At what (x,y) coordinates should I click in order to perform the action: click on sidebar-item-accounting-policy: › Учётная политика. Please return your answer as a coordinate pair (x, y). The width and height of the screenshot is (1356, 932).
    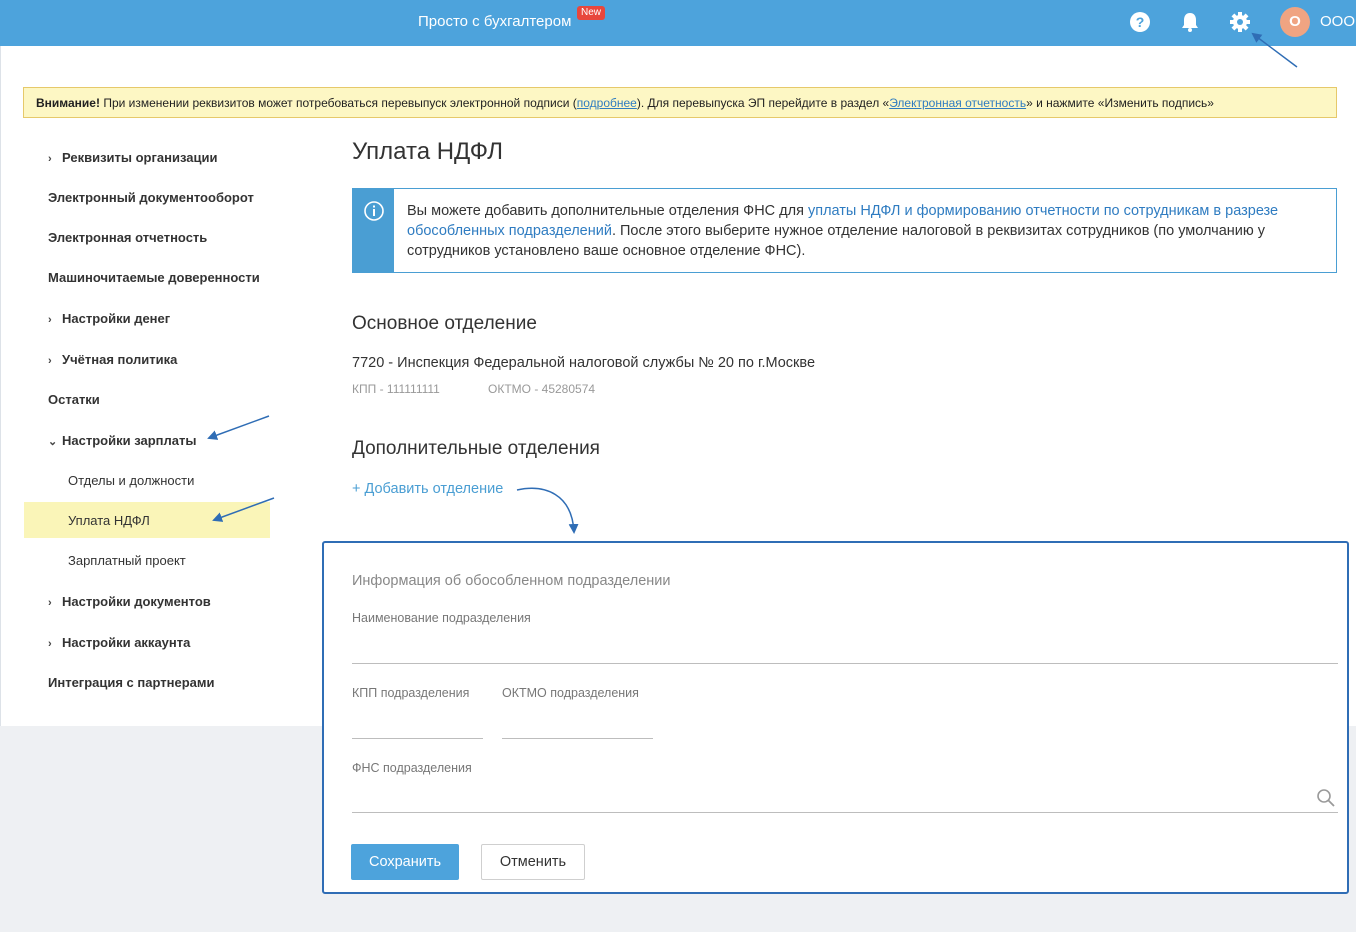
    Looking at the image, I should click on (112, 359).